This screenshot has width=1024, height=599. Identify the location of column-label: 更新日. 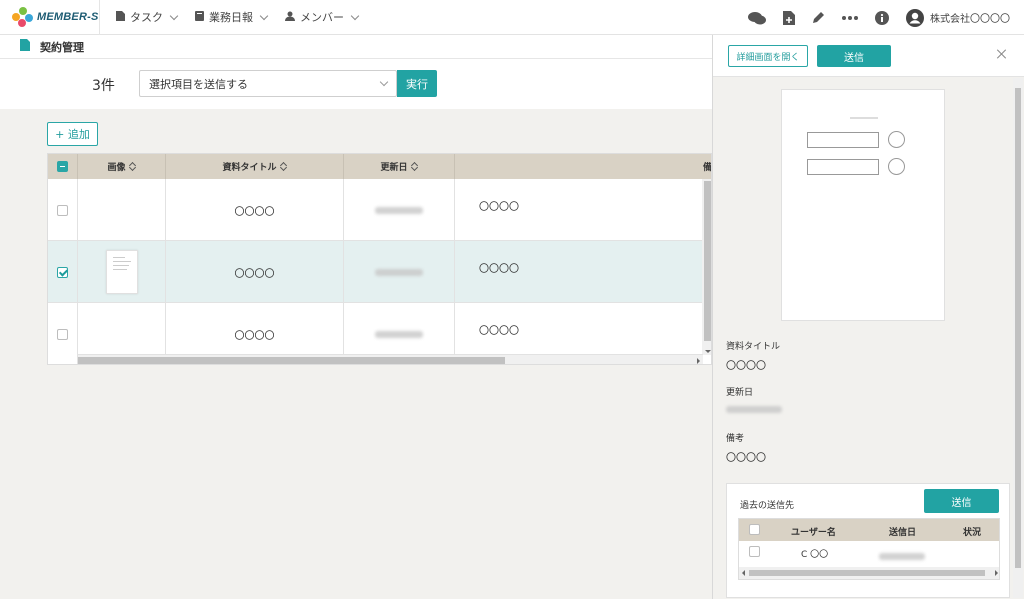
(394, 168).